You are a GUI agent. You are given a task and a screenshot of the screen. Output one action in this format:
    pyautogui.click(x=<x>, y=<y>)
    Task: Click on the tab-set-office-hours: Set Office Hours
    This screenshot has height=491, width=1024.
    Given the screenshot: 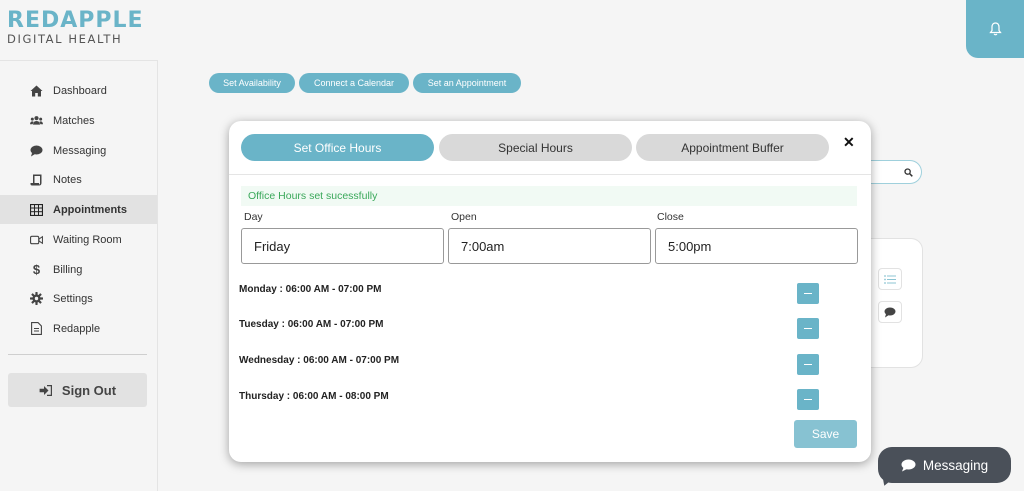 What is the action you would take?
    pyautogui.click(x=337, y=147)
    